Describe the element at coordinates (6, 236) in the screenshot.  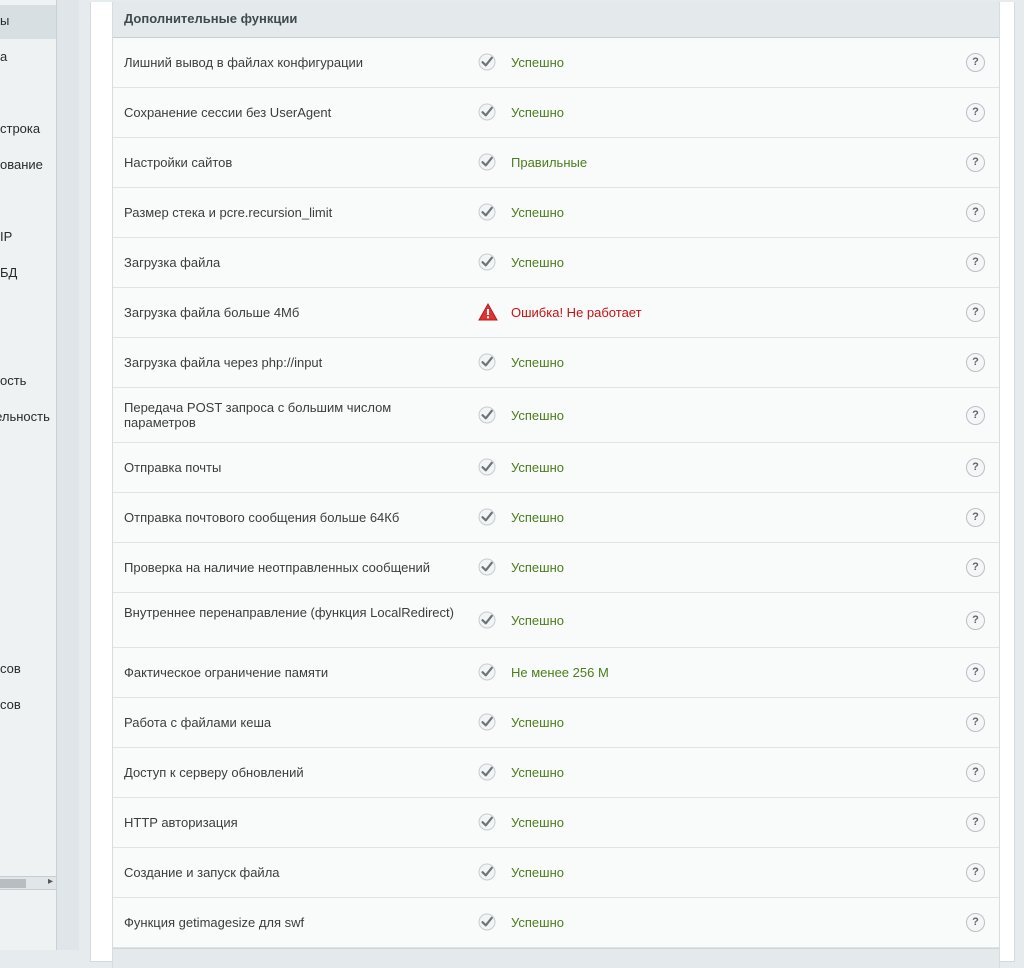
I see `sidebar-item: IP` at that location.